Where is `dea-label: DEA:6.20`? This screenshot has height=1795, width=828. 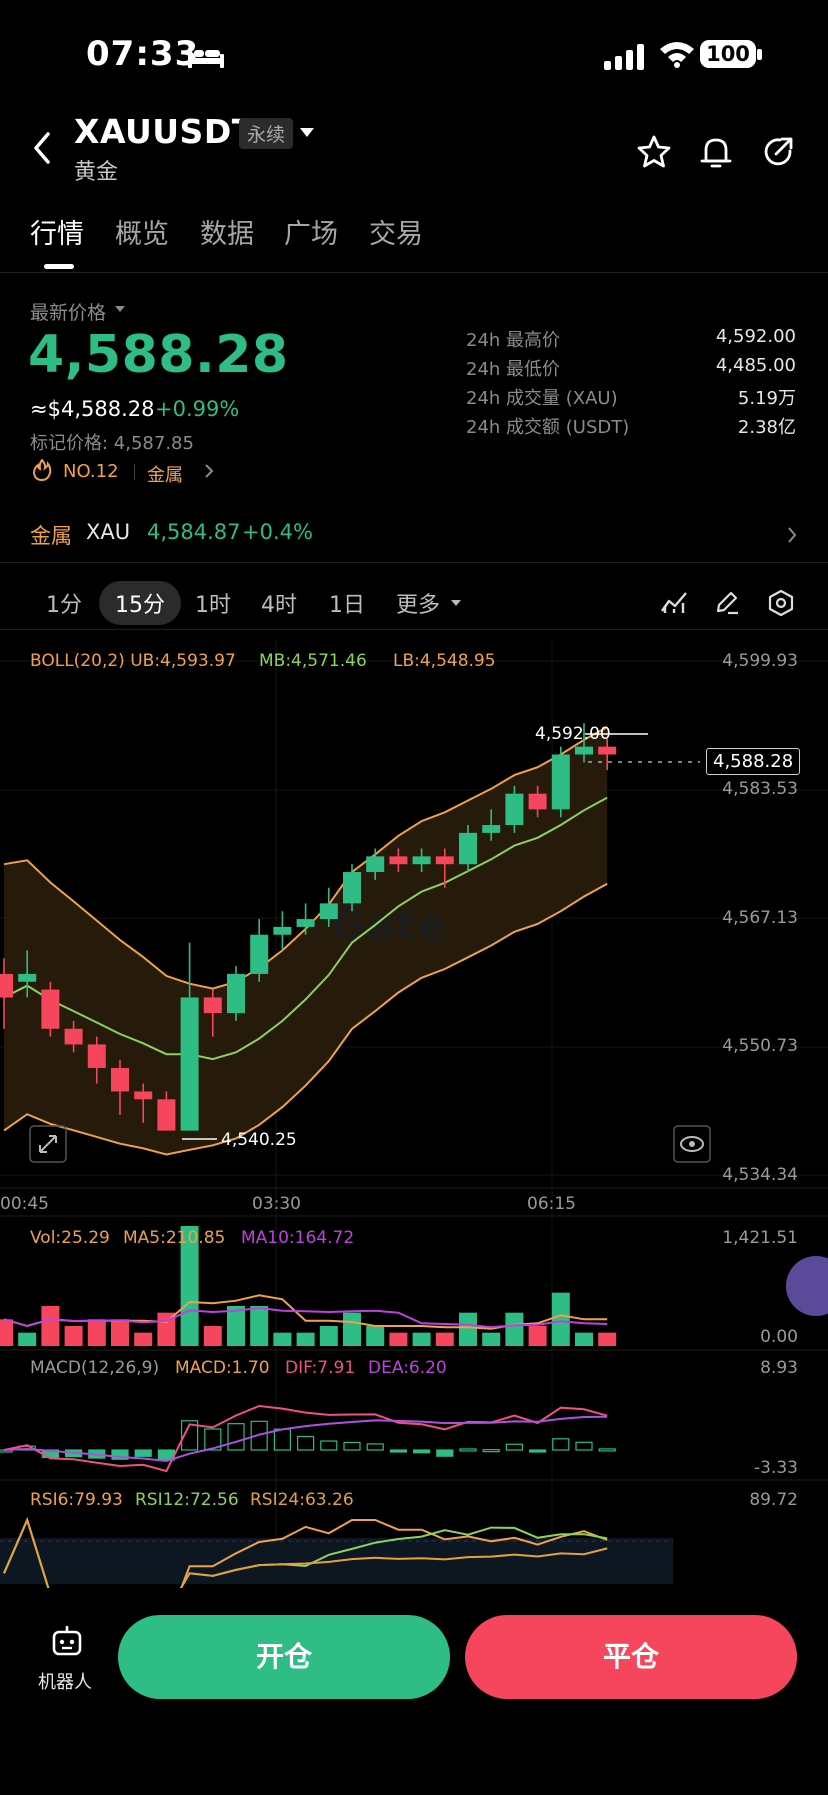 dea-label: DEA:6.20 is located at coordinates (407, 1368).